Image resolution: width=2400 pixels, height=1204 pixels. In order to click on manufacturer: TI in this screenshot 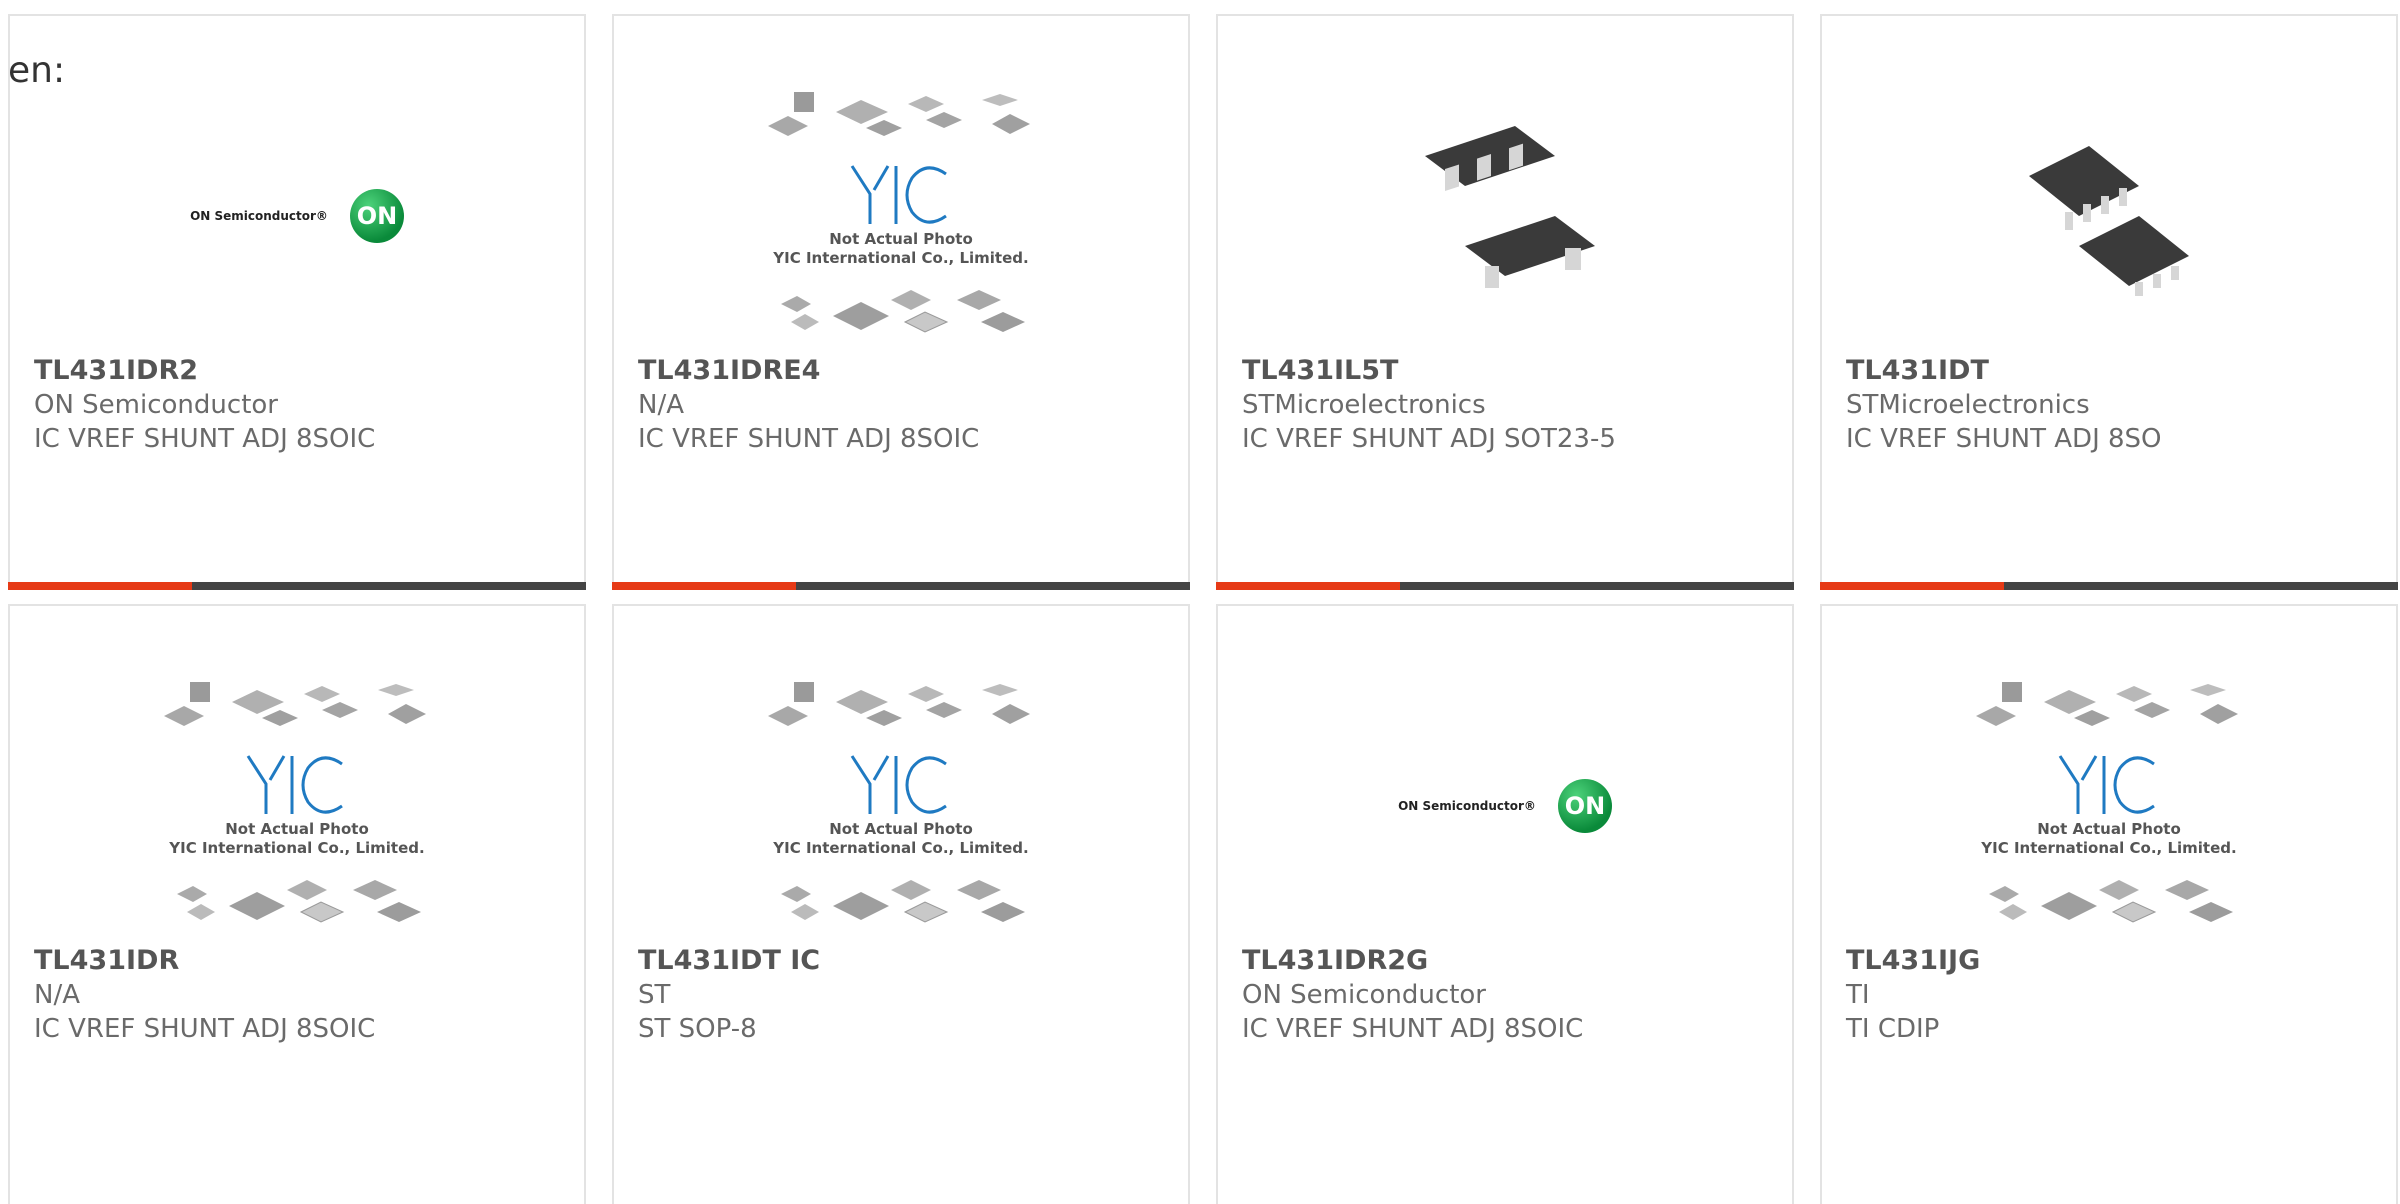, I will do `click(1858, 995)`.